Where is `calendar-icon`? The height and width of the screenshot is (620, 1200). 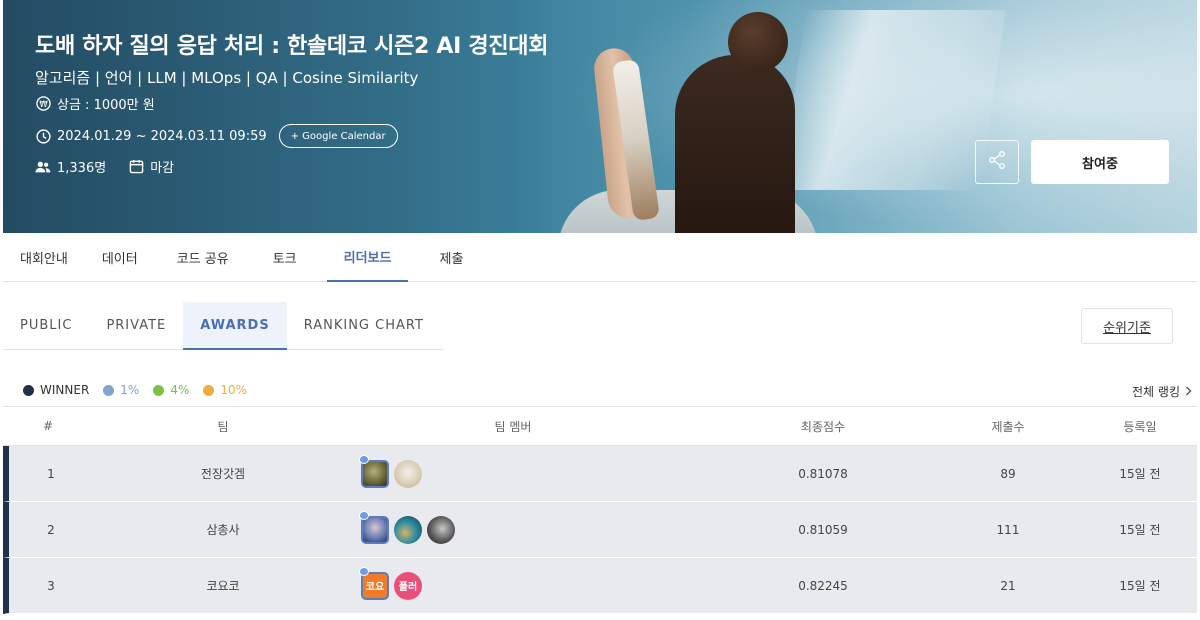 calendar-icon is located at coordinates (136, 167).